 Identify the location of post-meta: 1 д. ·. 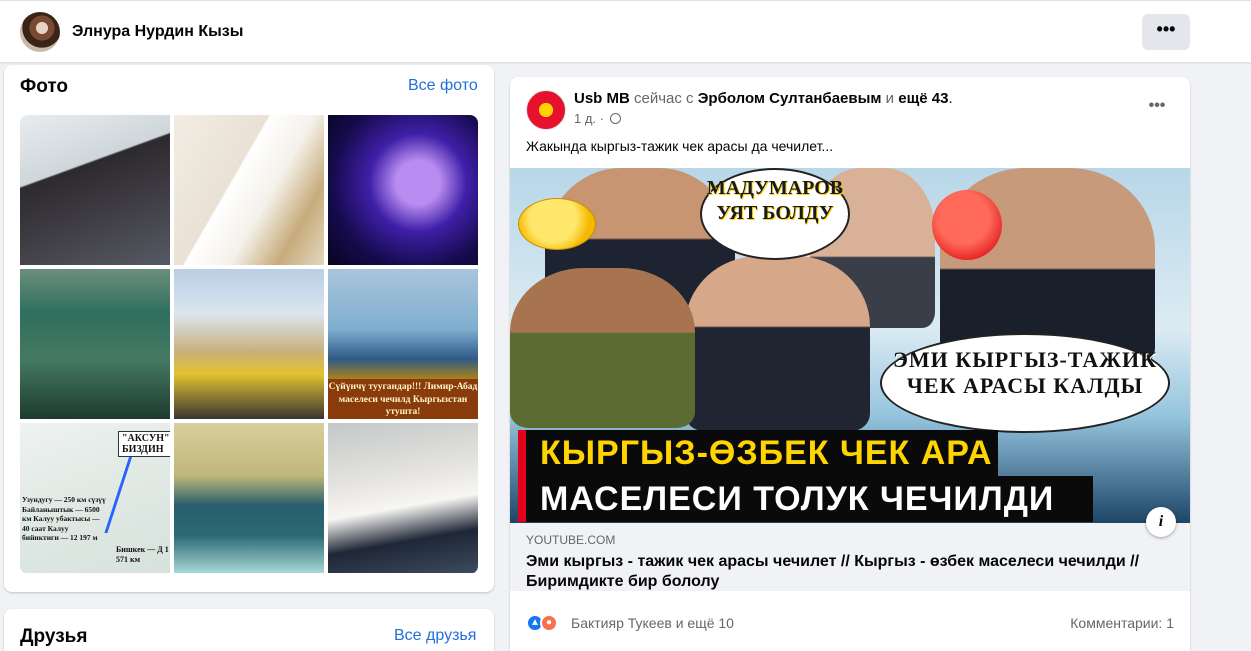
(597, 118).